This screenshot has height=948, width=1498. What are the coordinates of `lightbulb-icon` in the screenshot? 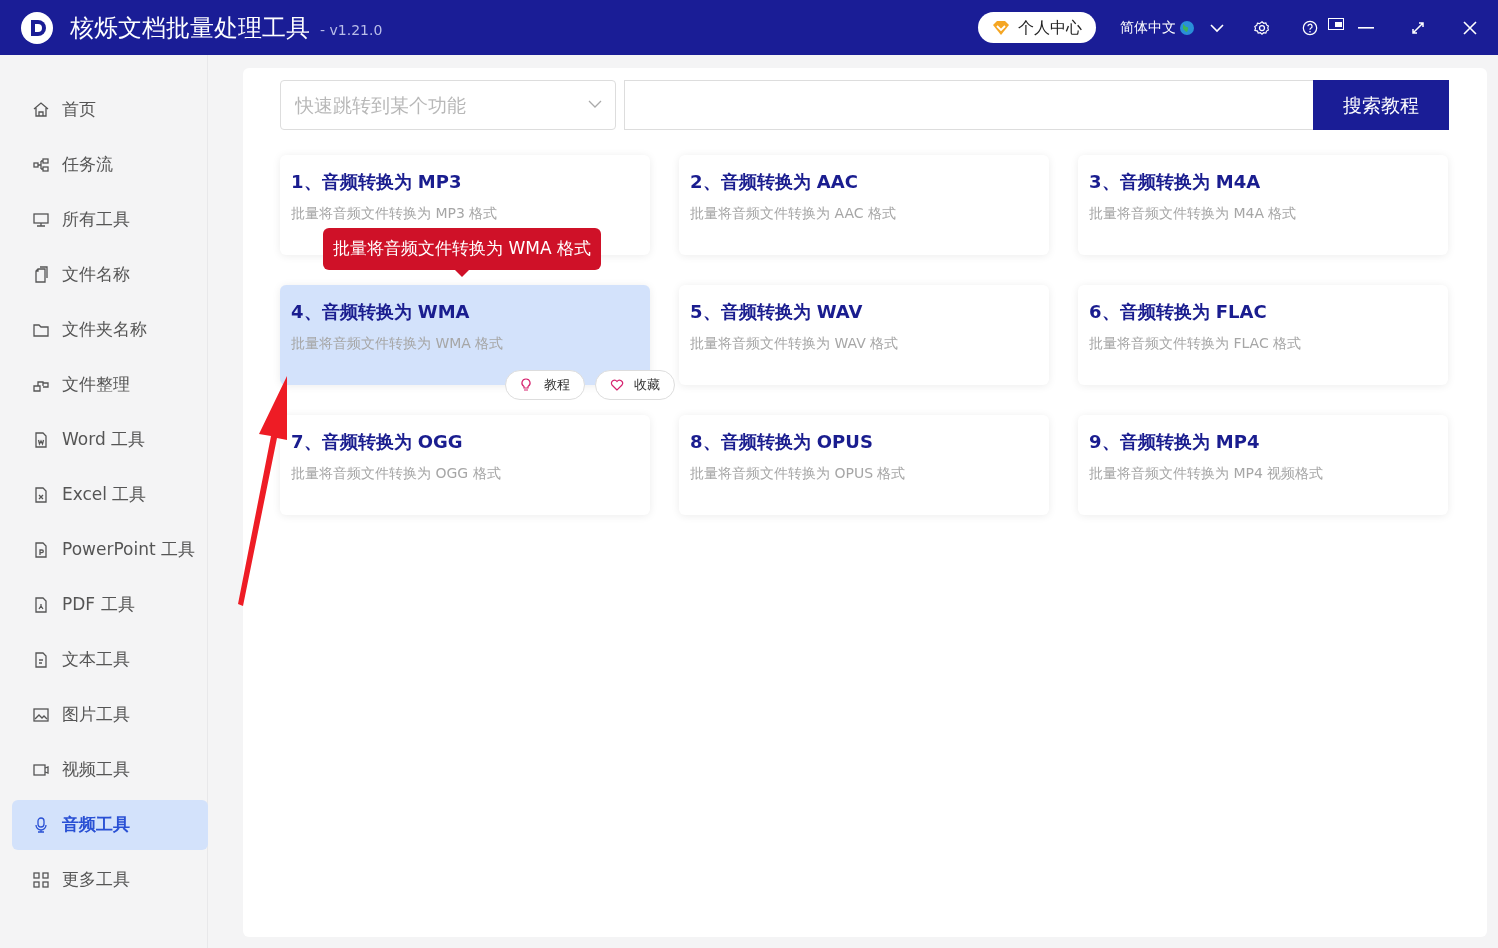 It's located at (527, 385).